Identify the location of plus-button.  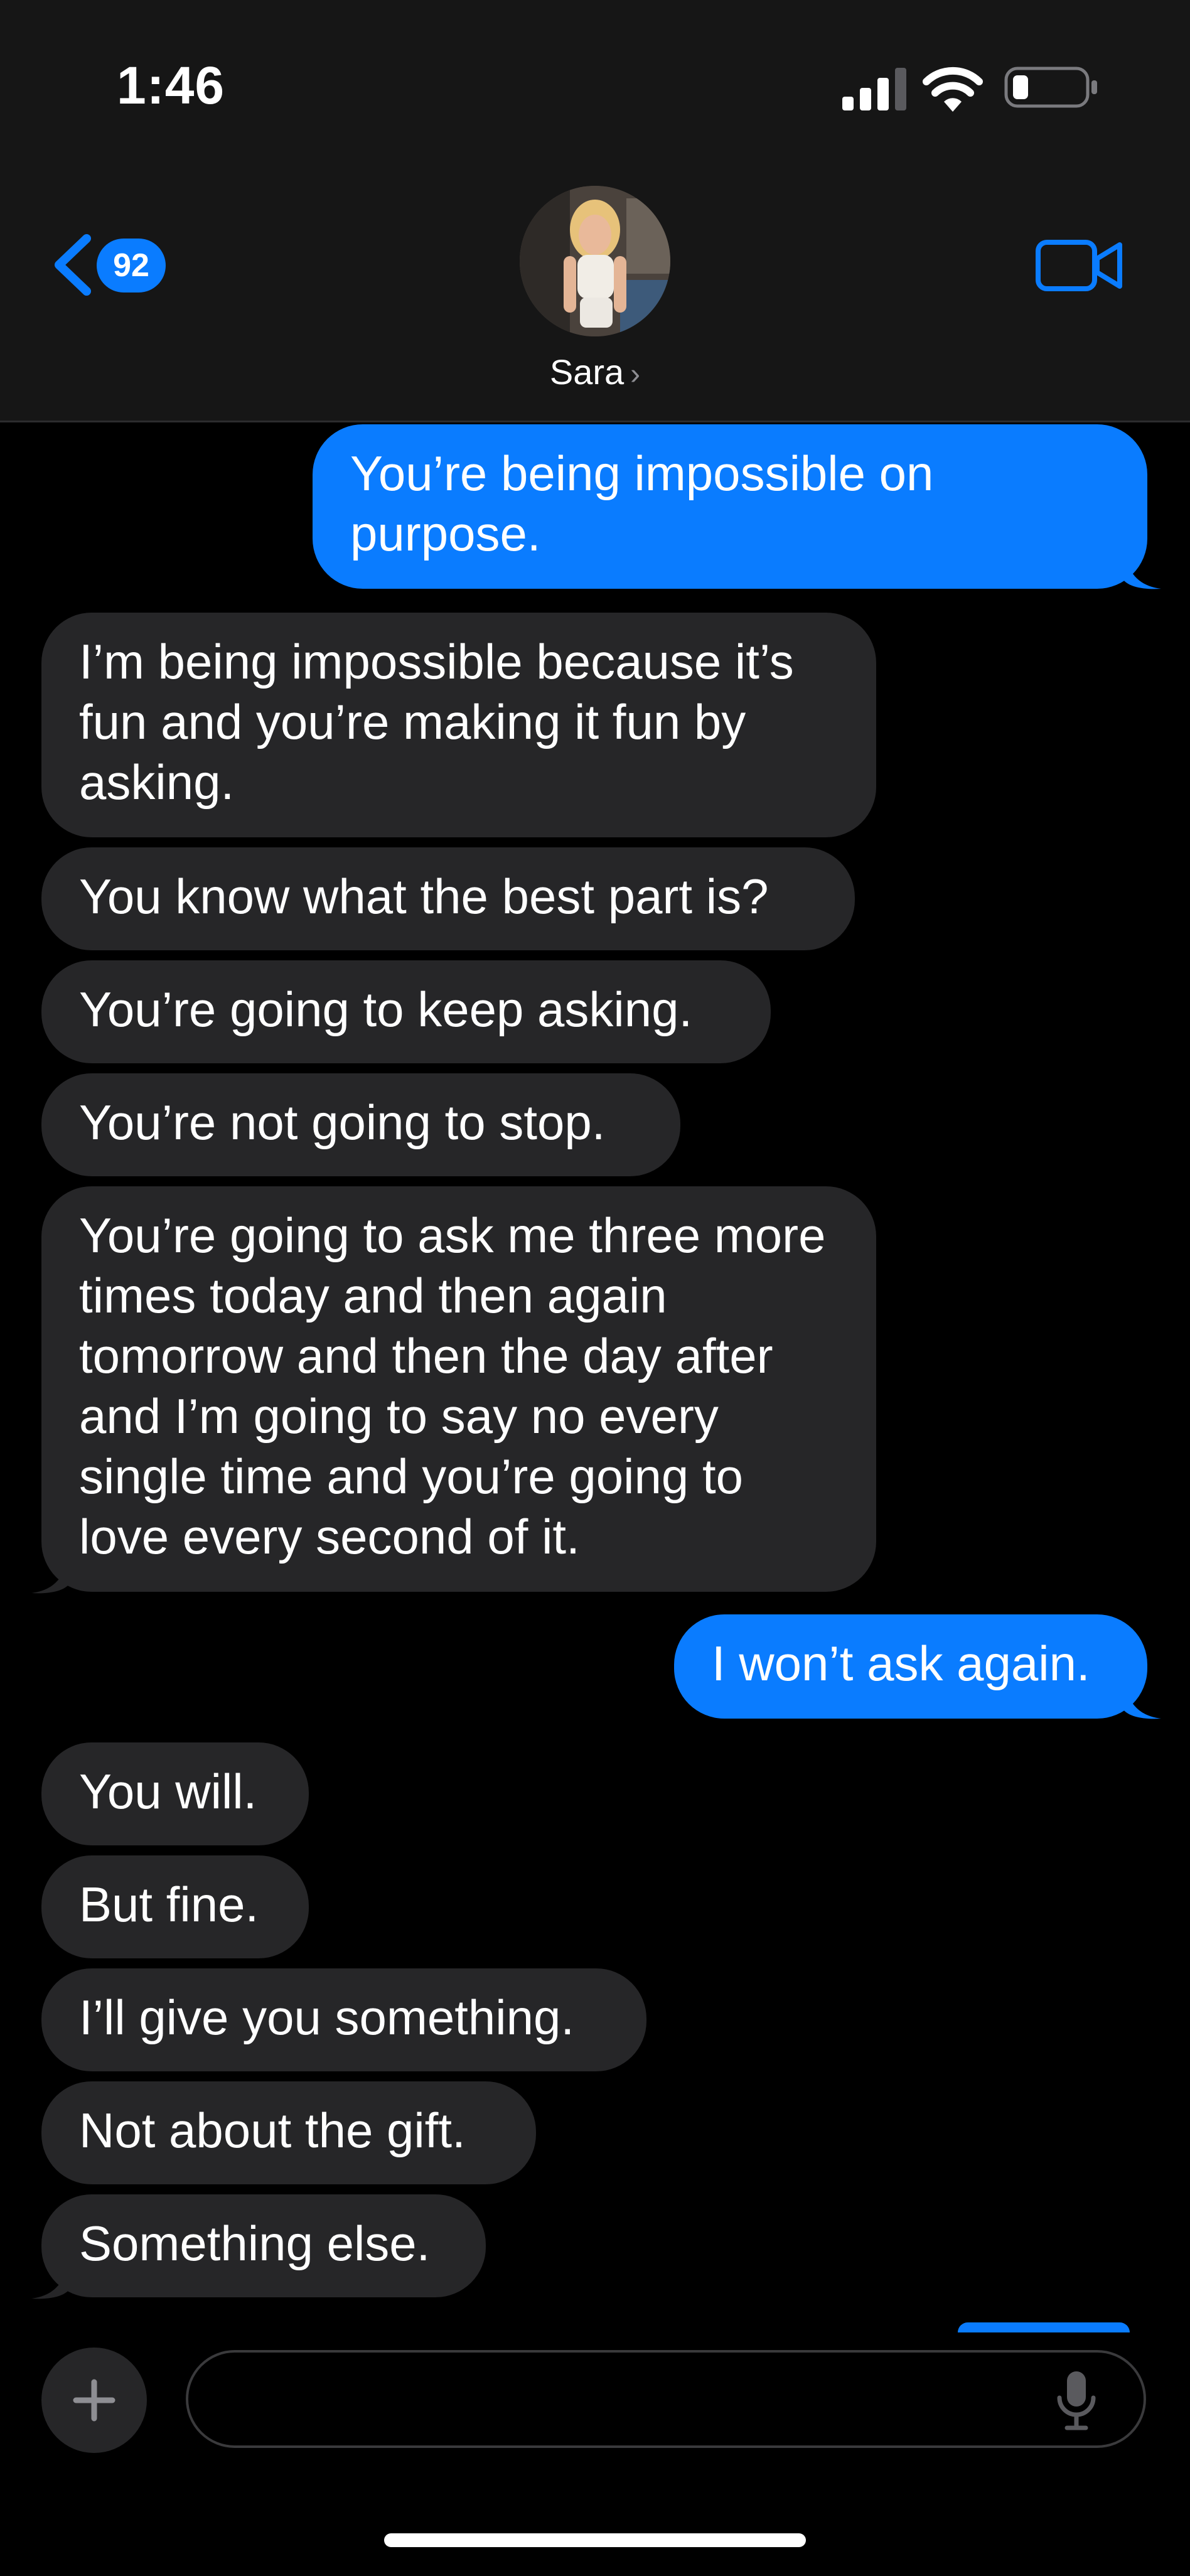
(94, 2400).